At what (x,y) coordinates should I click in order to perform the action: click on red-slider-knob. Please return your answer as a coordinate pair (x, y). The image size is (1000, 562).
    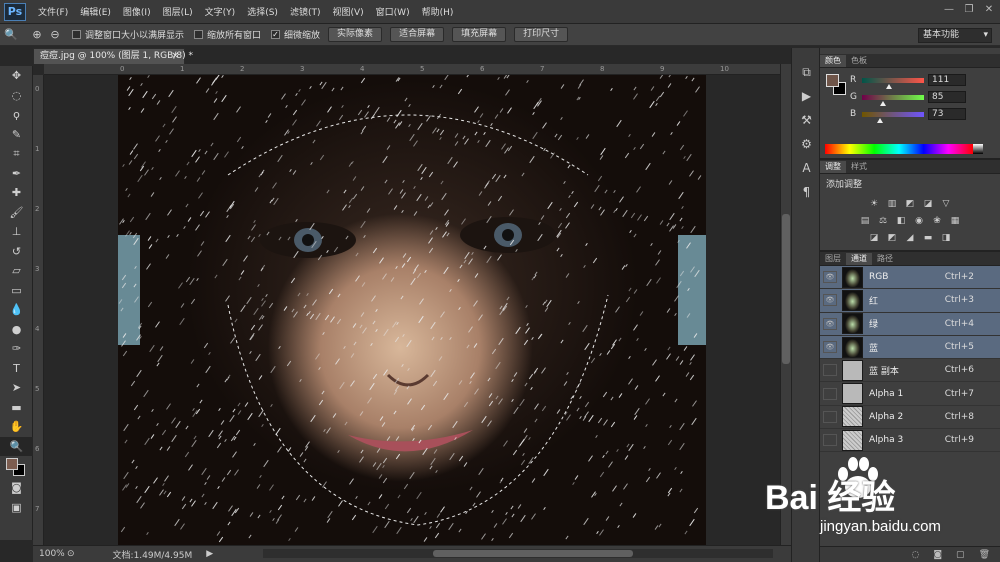
    Looking at the image, I should click on (888, 86).